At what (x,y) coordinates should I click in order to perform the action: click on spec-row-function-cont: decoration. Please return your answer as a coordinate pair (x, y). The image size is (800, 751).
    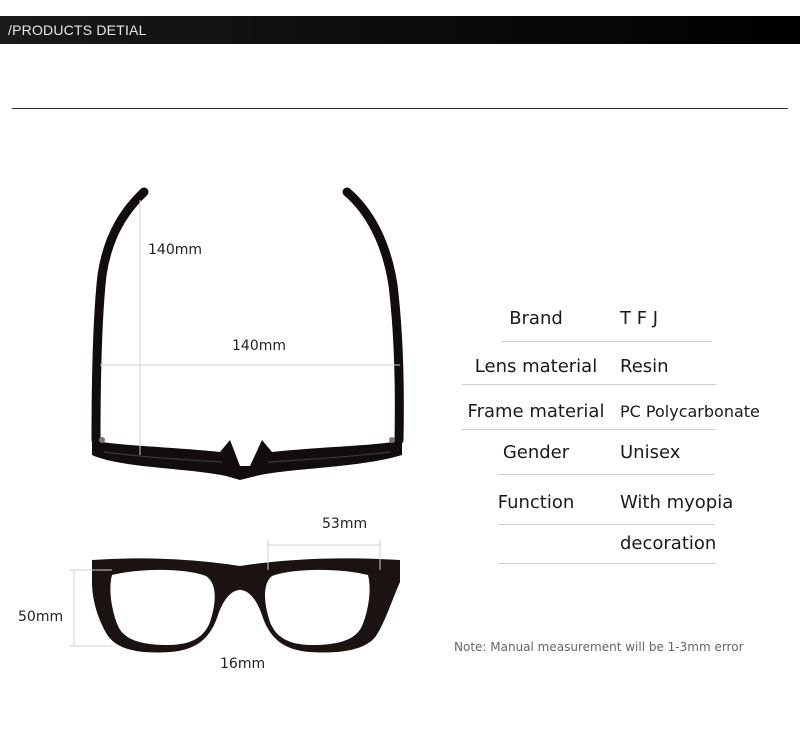
    Looking at the image, I should click on (622, 553).